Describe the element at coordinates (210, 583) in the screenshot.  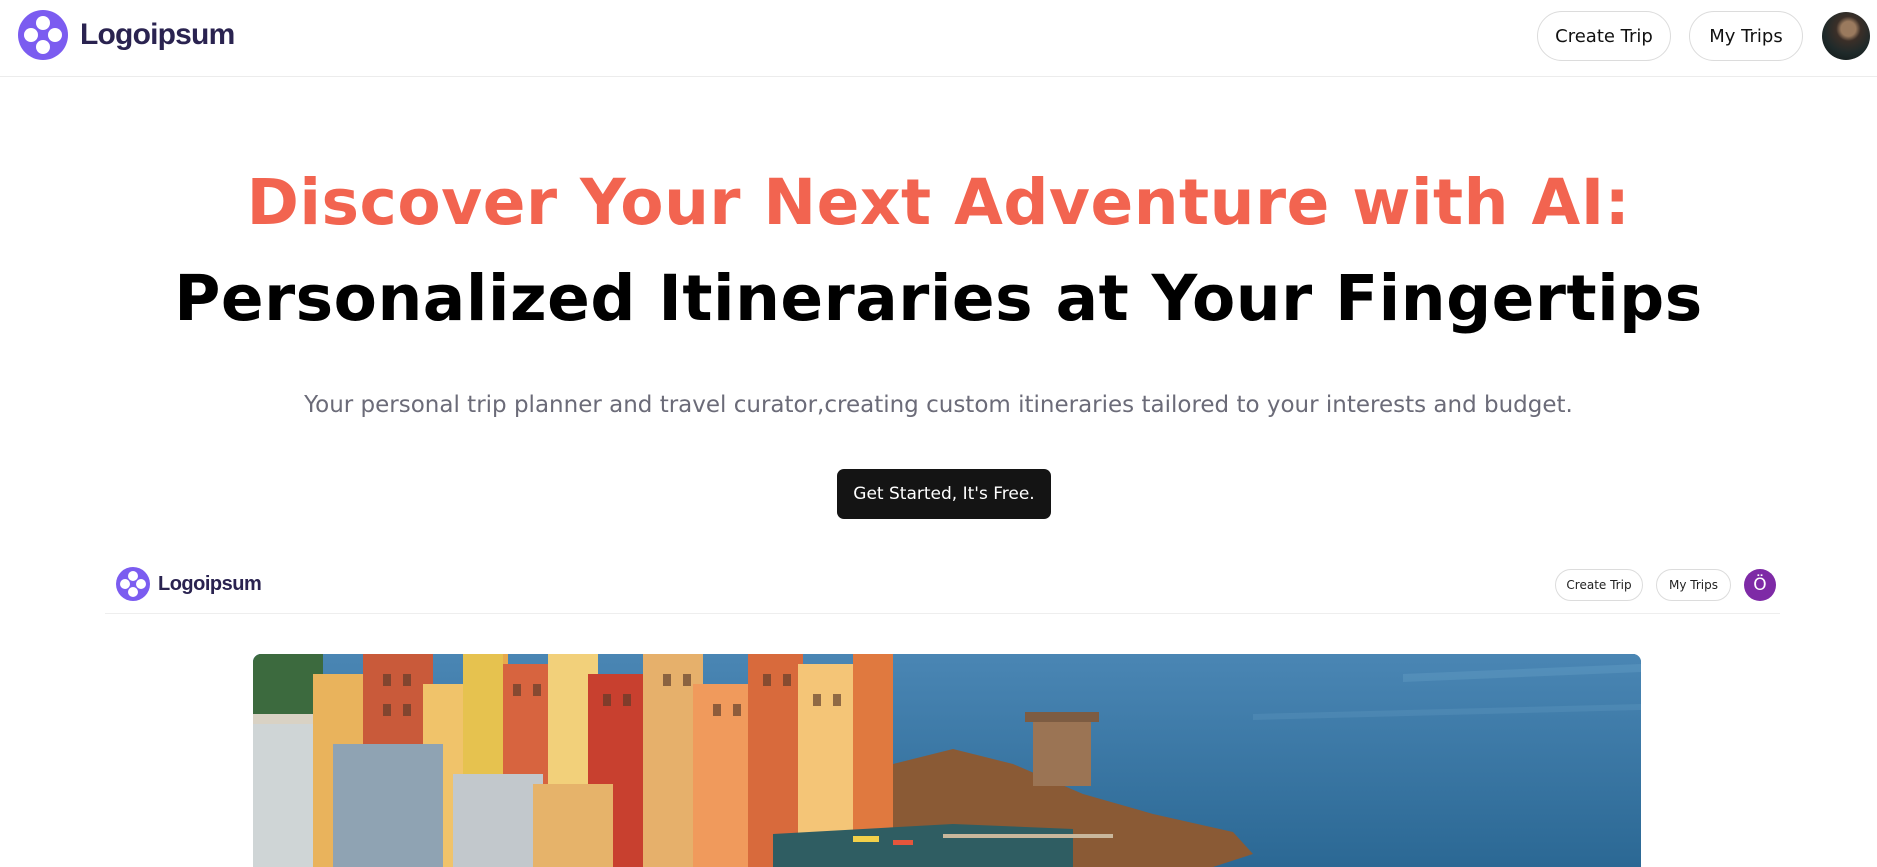
I see `preview-brand-name: Logoipsum` at that location.